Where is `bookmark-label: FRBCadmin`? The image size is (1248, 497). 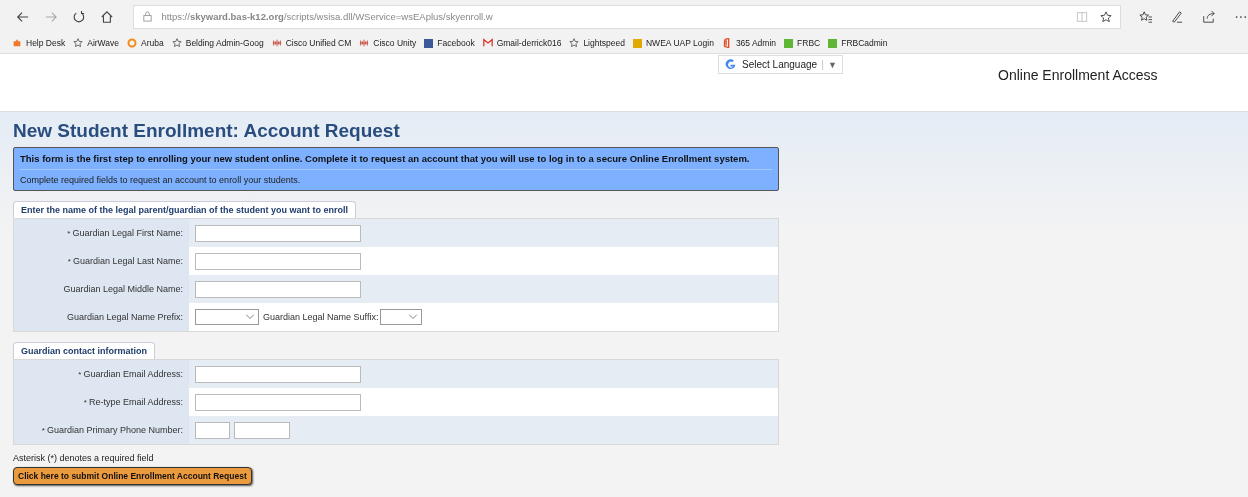 bookmark-label: FRBCadmin is located at coordinates (864, 43).